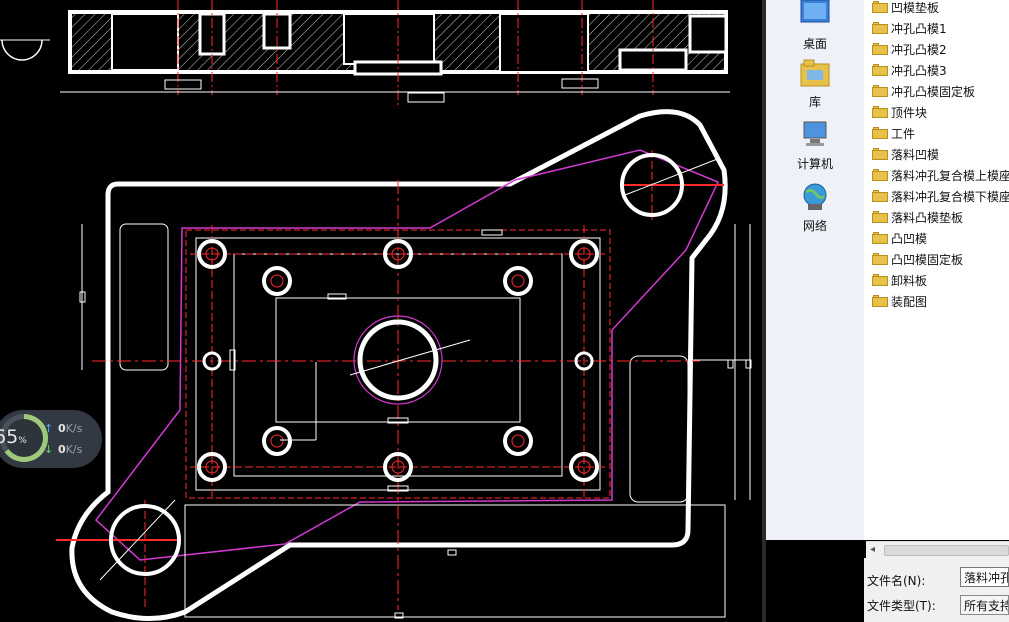  I want to click on list-item: 卸料板, so click(899, 280).